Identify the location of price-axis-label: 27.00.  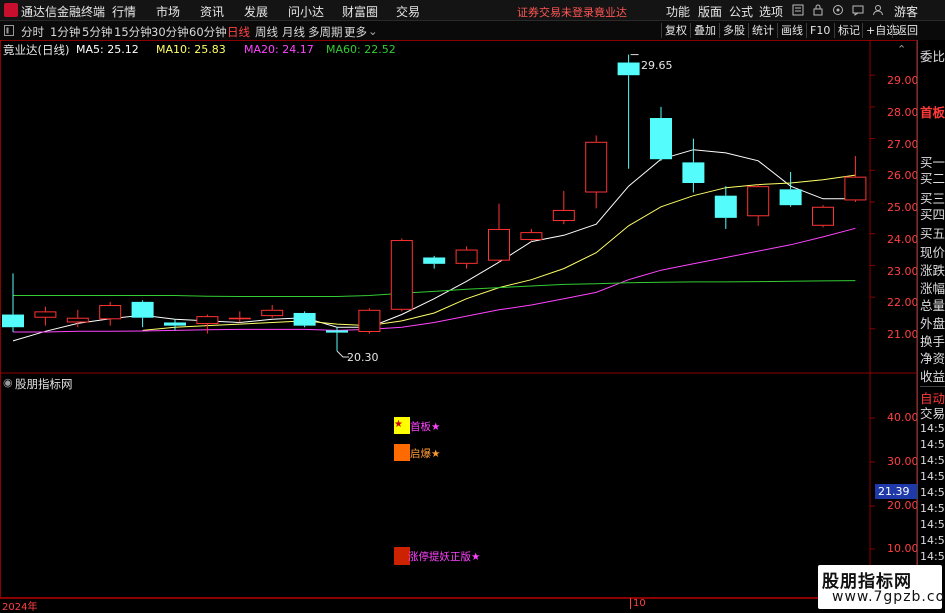
(903, 144).